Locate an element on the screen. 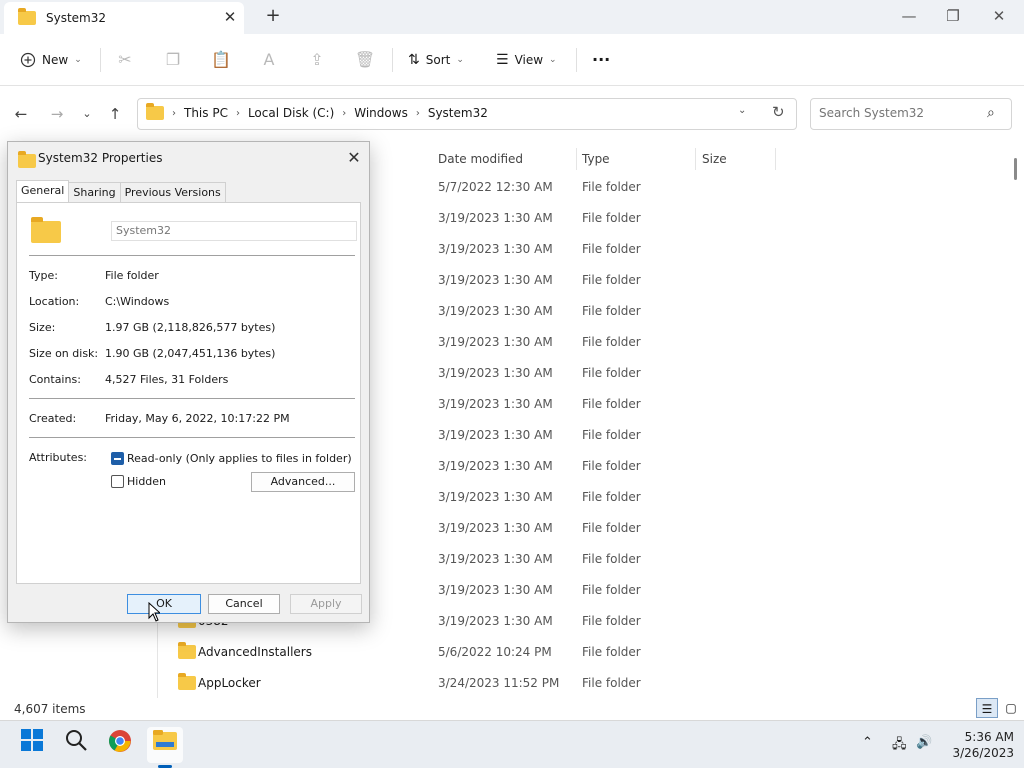 This screenshot has width=1024, height=768. large-icons-view-icon: ▢ is located at coordinates (1011, 708).